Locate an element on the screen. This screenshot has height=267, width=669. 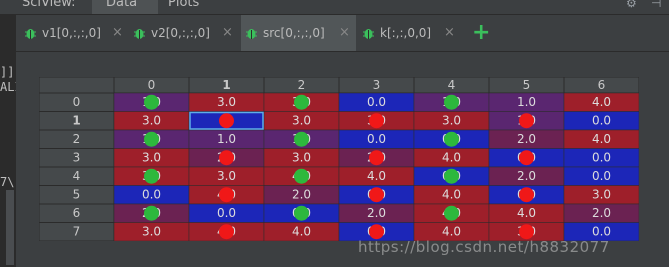
add-tab-button: + is located at coordinates (481, 32).